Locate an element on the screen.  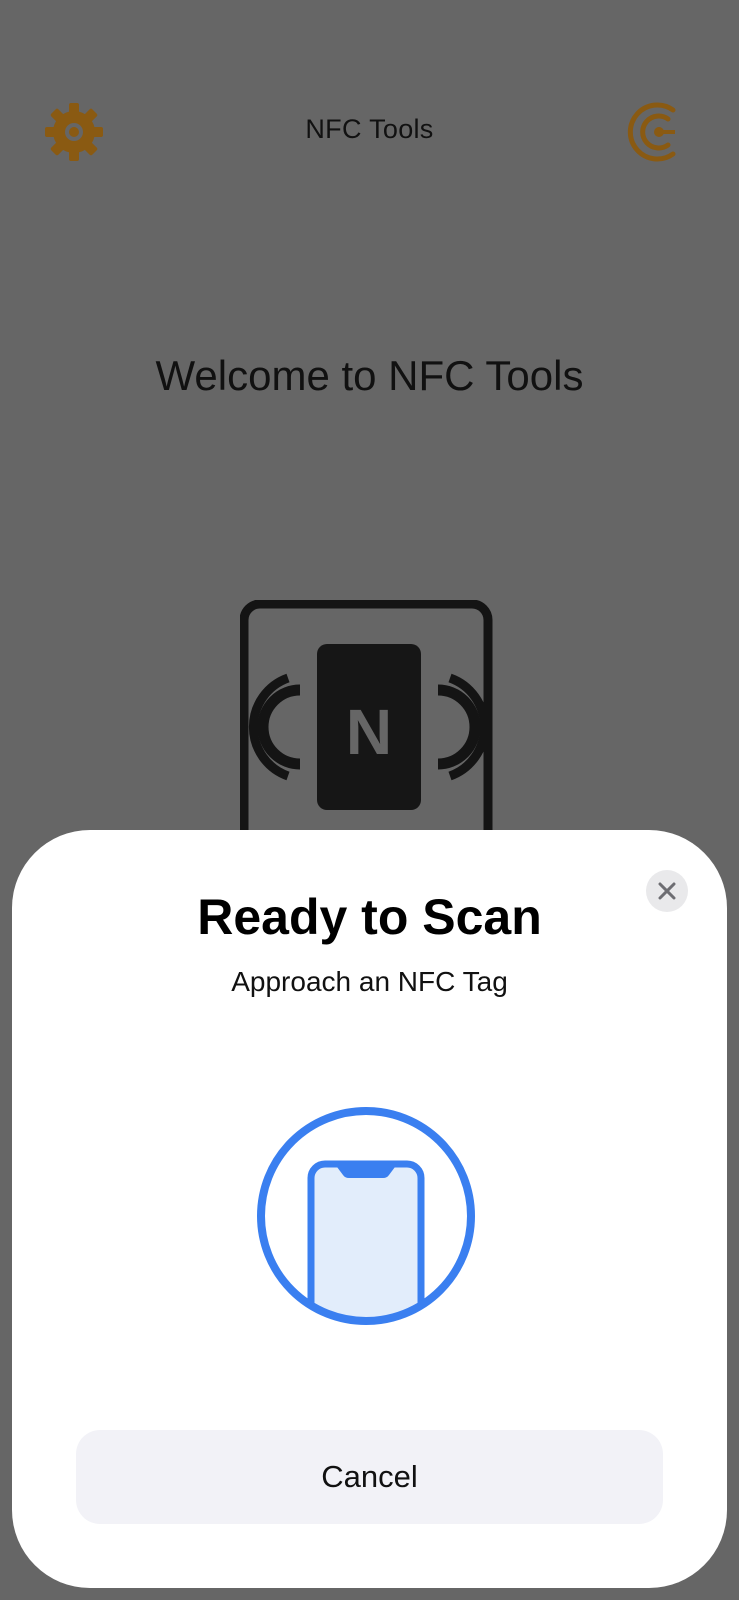
phone-scan-icon is located at coordinates (366, 1216).